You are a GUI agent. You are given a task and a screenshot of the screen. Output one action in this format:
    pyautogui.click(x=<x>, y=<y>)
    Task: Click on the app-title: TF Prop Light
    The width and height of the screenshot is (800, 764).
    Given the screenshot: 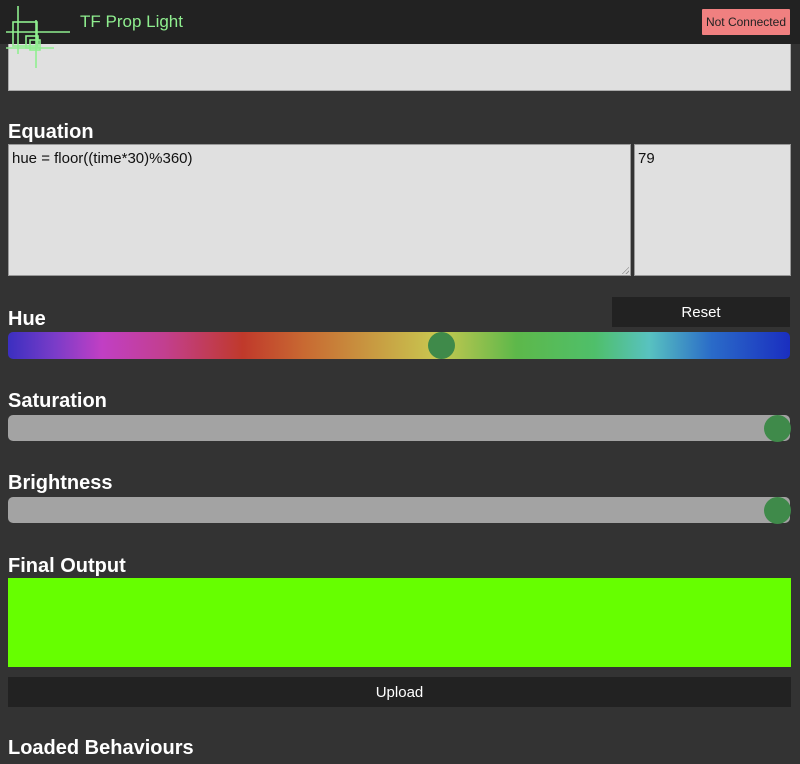 What is the action you would take?
    pyautogui.click(x=131, y=21)
    